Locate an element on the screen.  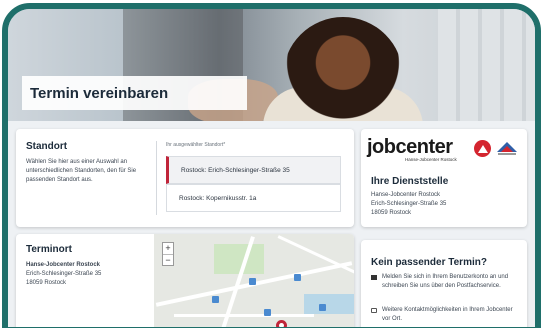
terminort-name: Hanse-Jobcenter Rostock is located at coordinates (63, 265).